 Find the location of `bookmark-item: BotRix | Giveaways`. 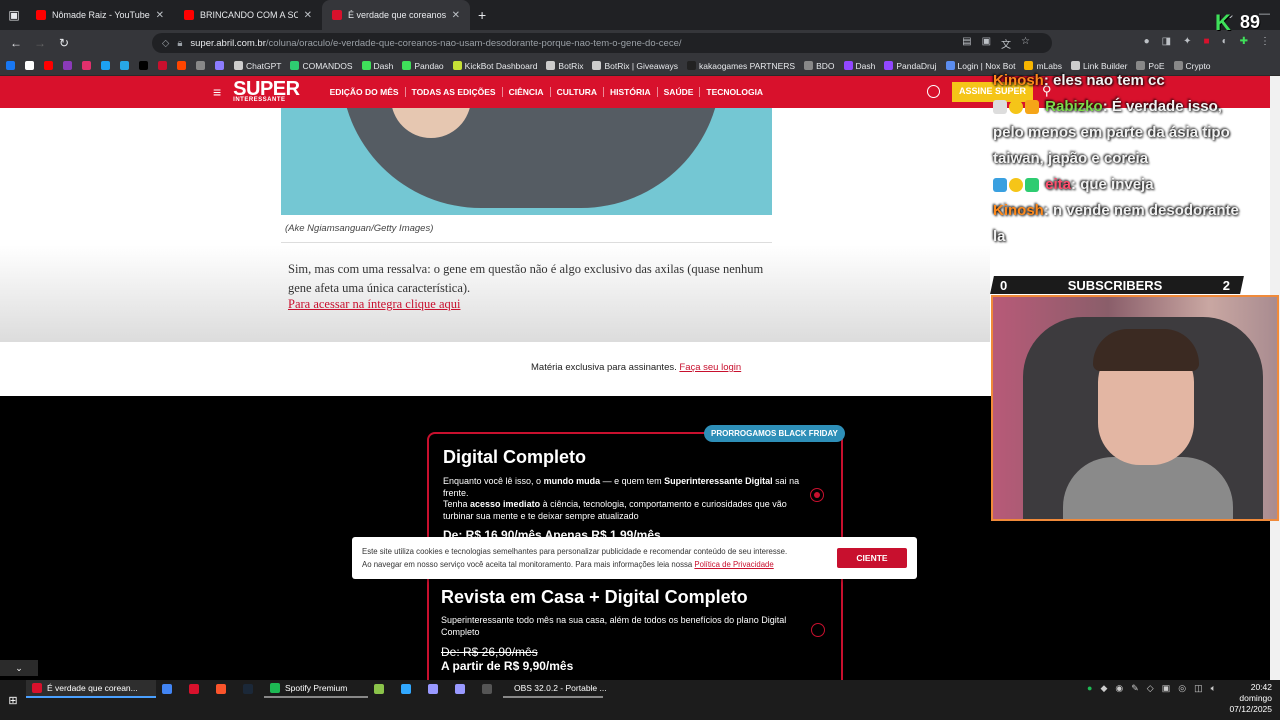

bookmark-item: BotRix | Giveaways is located at coordinates (635, 66).